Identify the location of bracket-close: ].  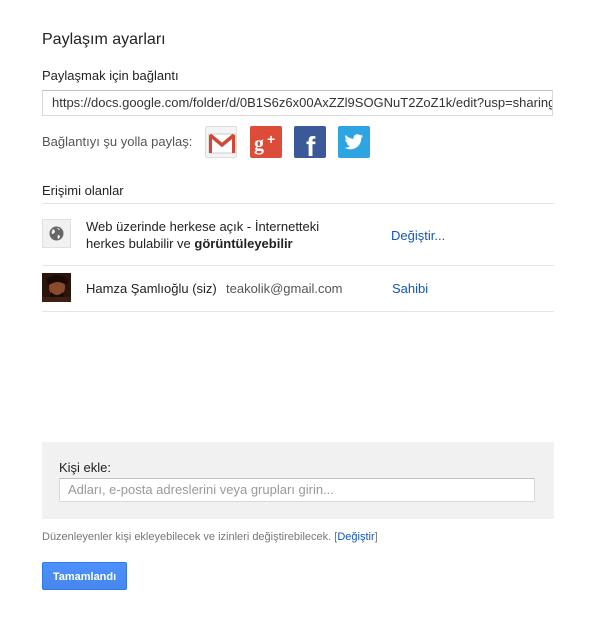
(376, 537).